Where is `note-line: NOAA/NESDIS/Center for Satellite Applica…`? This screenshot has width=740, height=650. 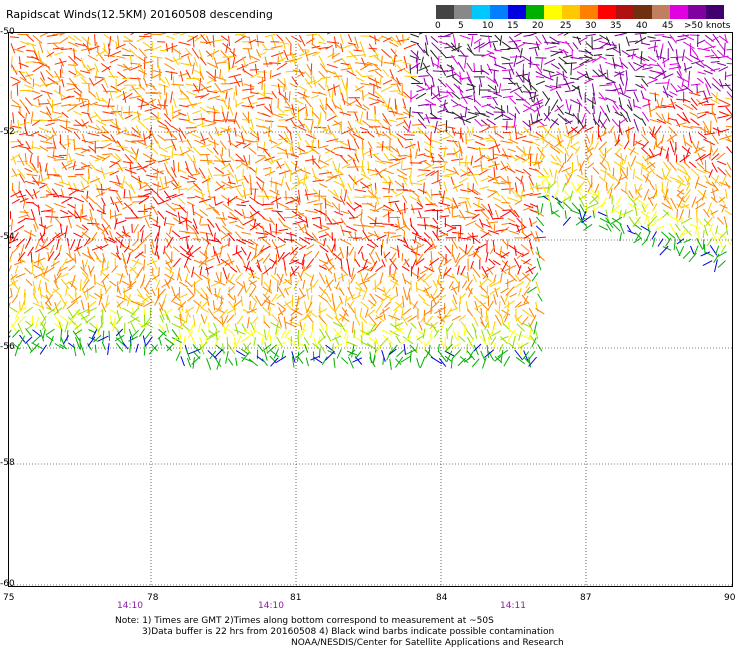
note-line: NOAA/NESDIS/Center for Satellite Applica… is located at coordinates (427, 643).